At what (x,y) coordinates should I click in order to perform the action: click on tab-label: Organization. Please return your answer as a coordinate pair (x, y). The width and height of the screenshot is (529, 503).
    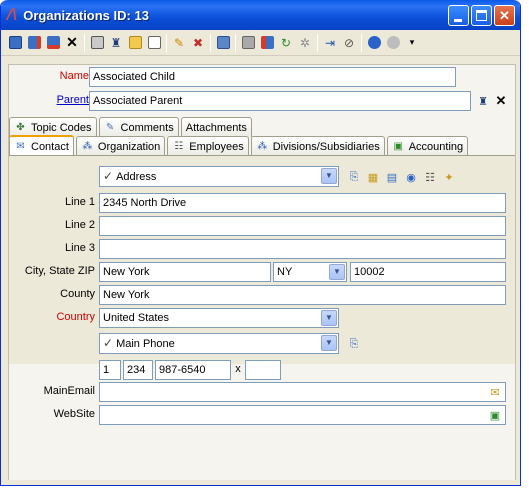
    Looking at the image, I should click on (129, 146).